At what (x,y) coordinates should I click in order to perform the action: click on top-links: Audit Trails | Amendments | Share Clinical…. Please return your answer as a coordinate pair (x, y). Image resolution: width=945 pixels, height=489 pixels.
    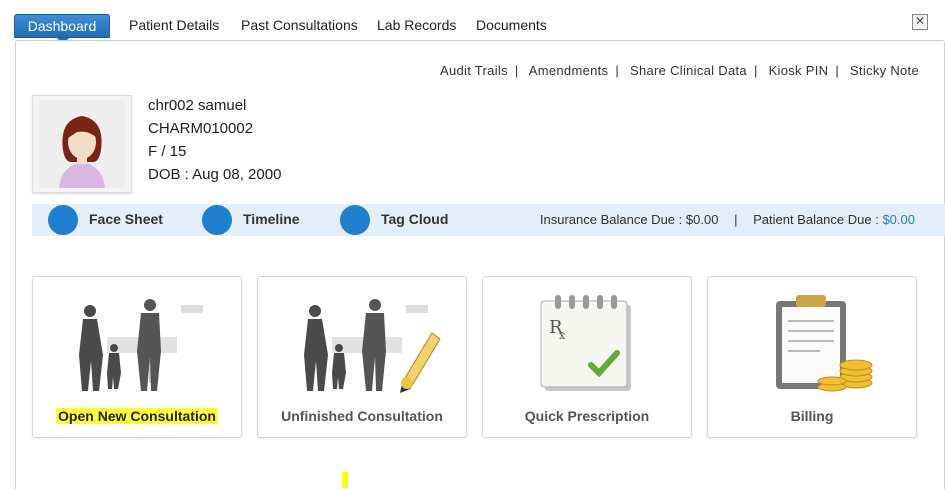
    Looking at the image, I should click on (679, 70).